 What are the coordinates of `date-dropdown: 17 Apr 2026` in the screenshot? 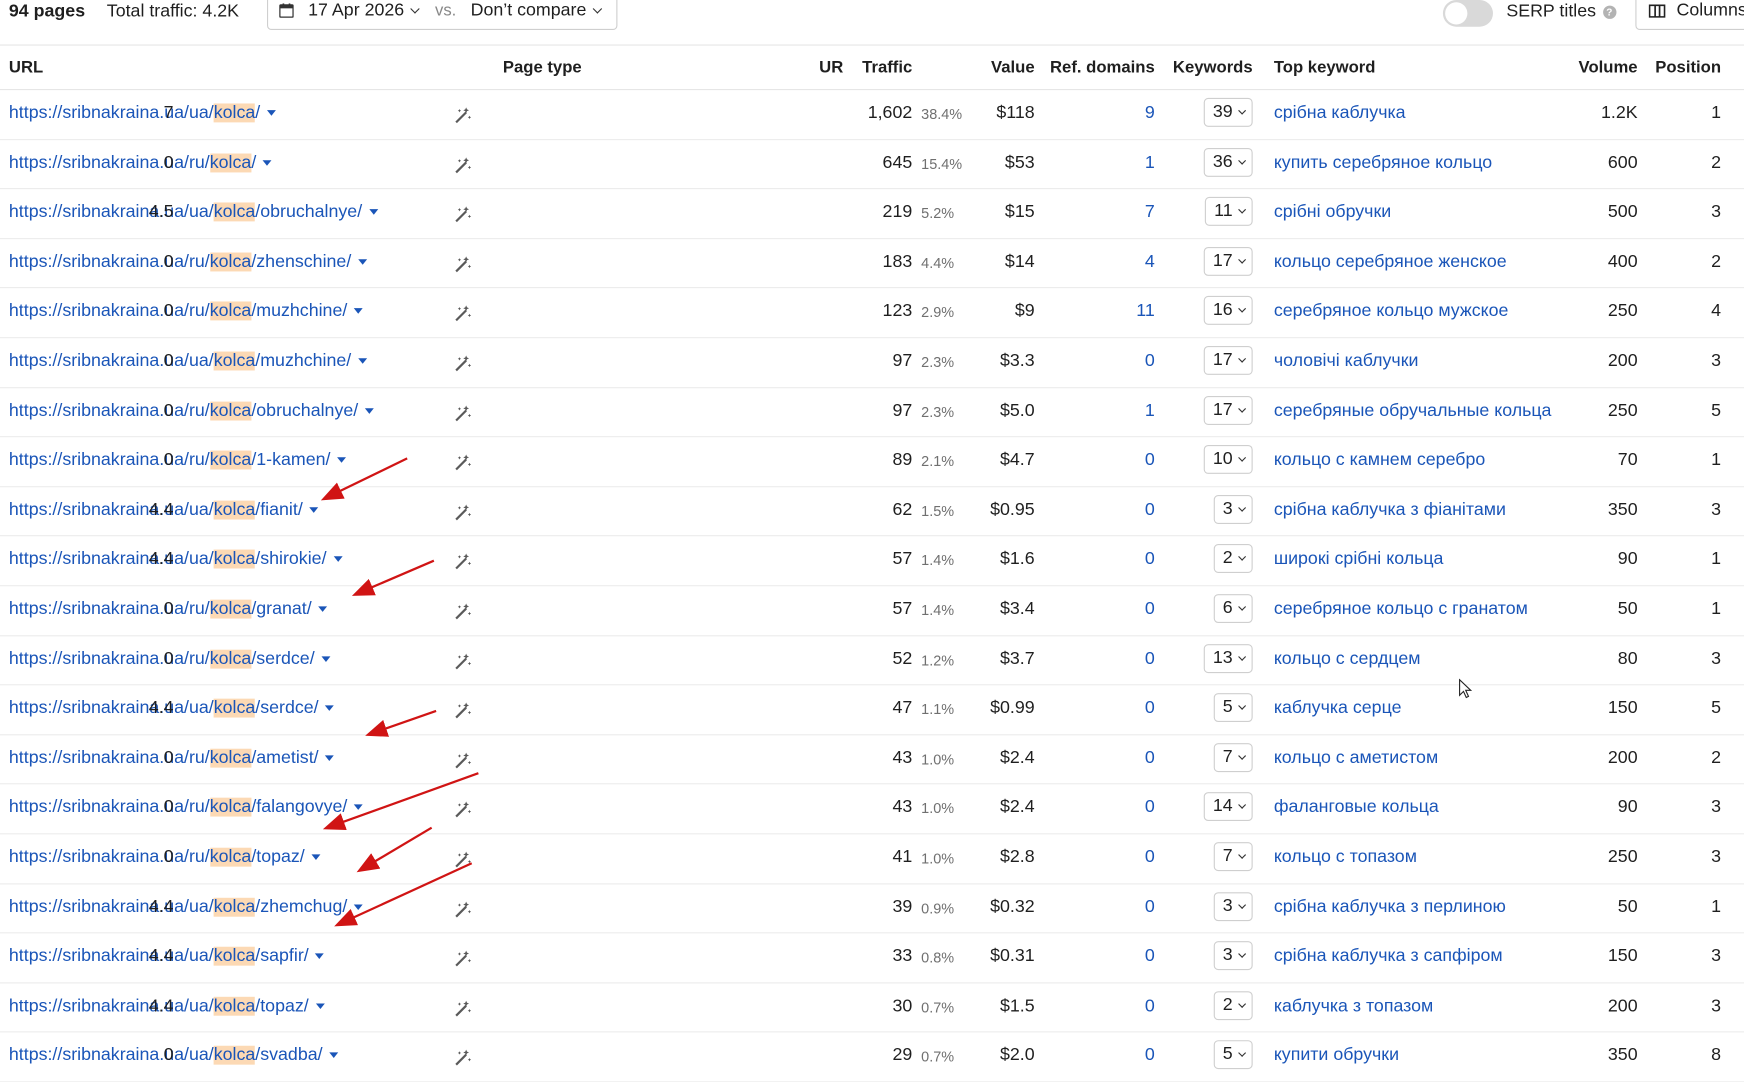 It's located at (364, 11).